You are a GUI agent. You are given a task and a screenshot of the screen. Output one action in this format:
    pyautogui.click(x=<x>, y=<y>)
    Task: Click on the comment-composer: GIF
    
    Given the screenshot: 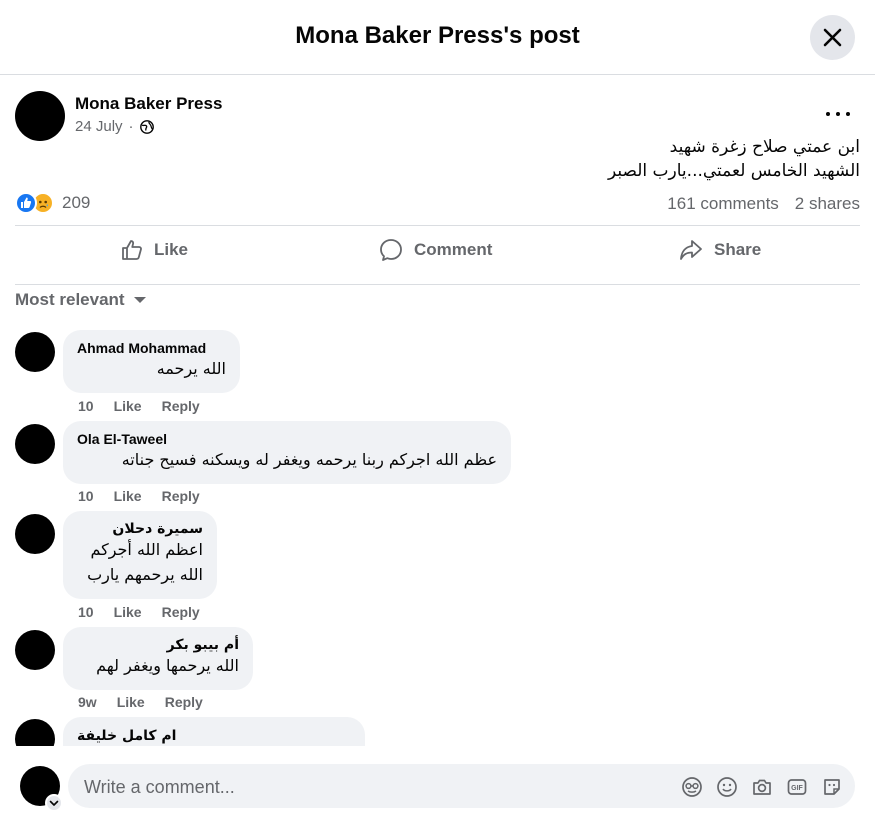 What is the action you would take?
    pyautogui.click(x=437, y=789)
    